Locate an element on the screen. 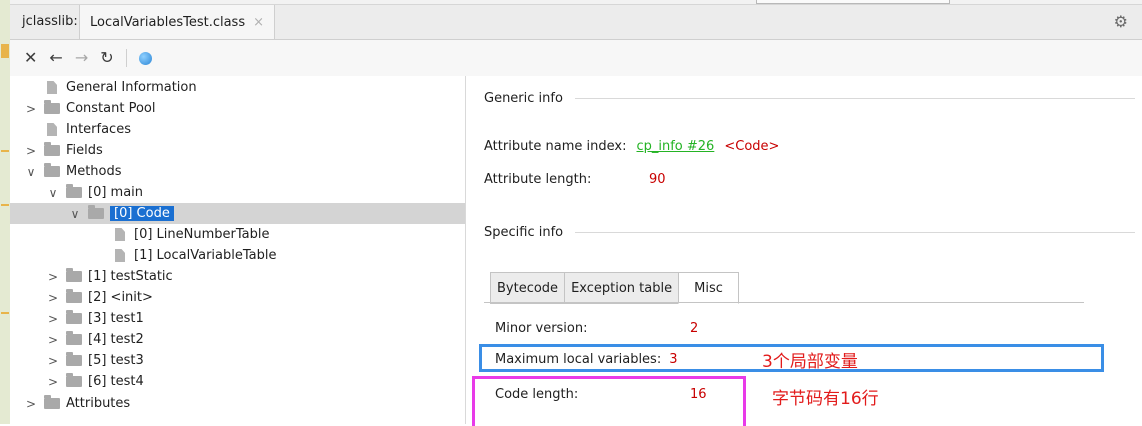  tree-item-line-number-table: [0] LineNumberTable is located at coordinates (237, 234).